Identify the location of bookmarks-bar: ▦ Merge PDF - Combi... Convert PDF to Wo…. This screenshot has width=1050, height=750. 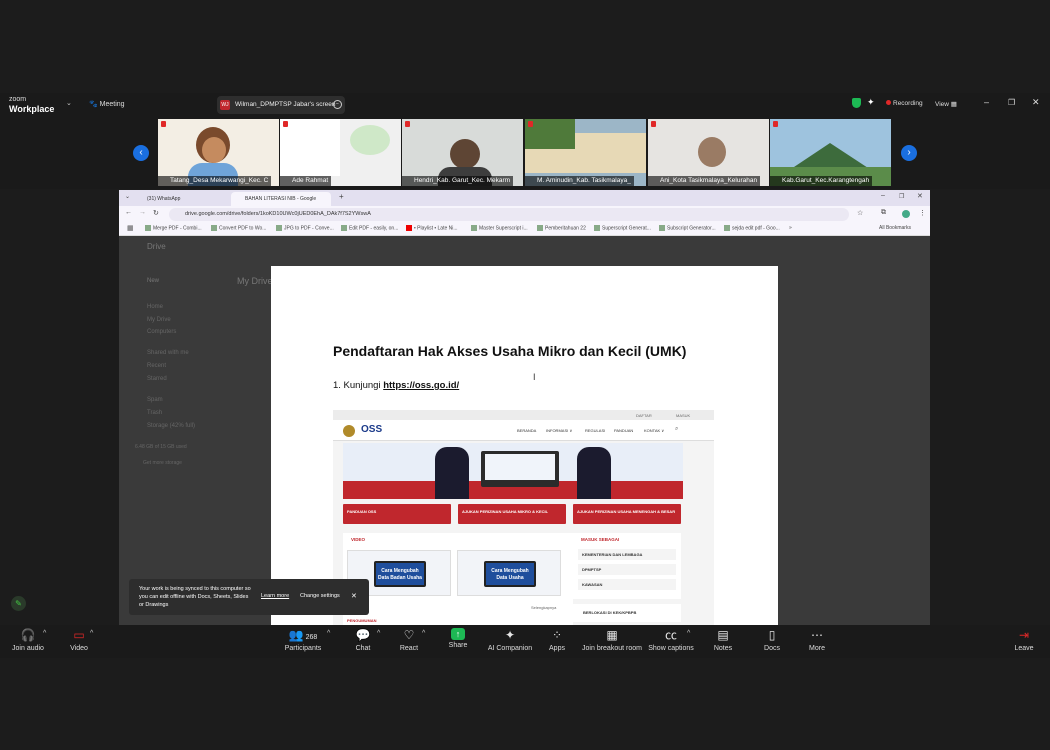
(524, 229).